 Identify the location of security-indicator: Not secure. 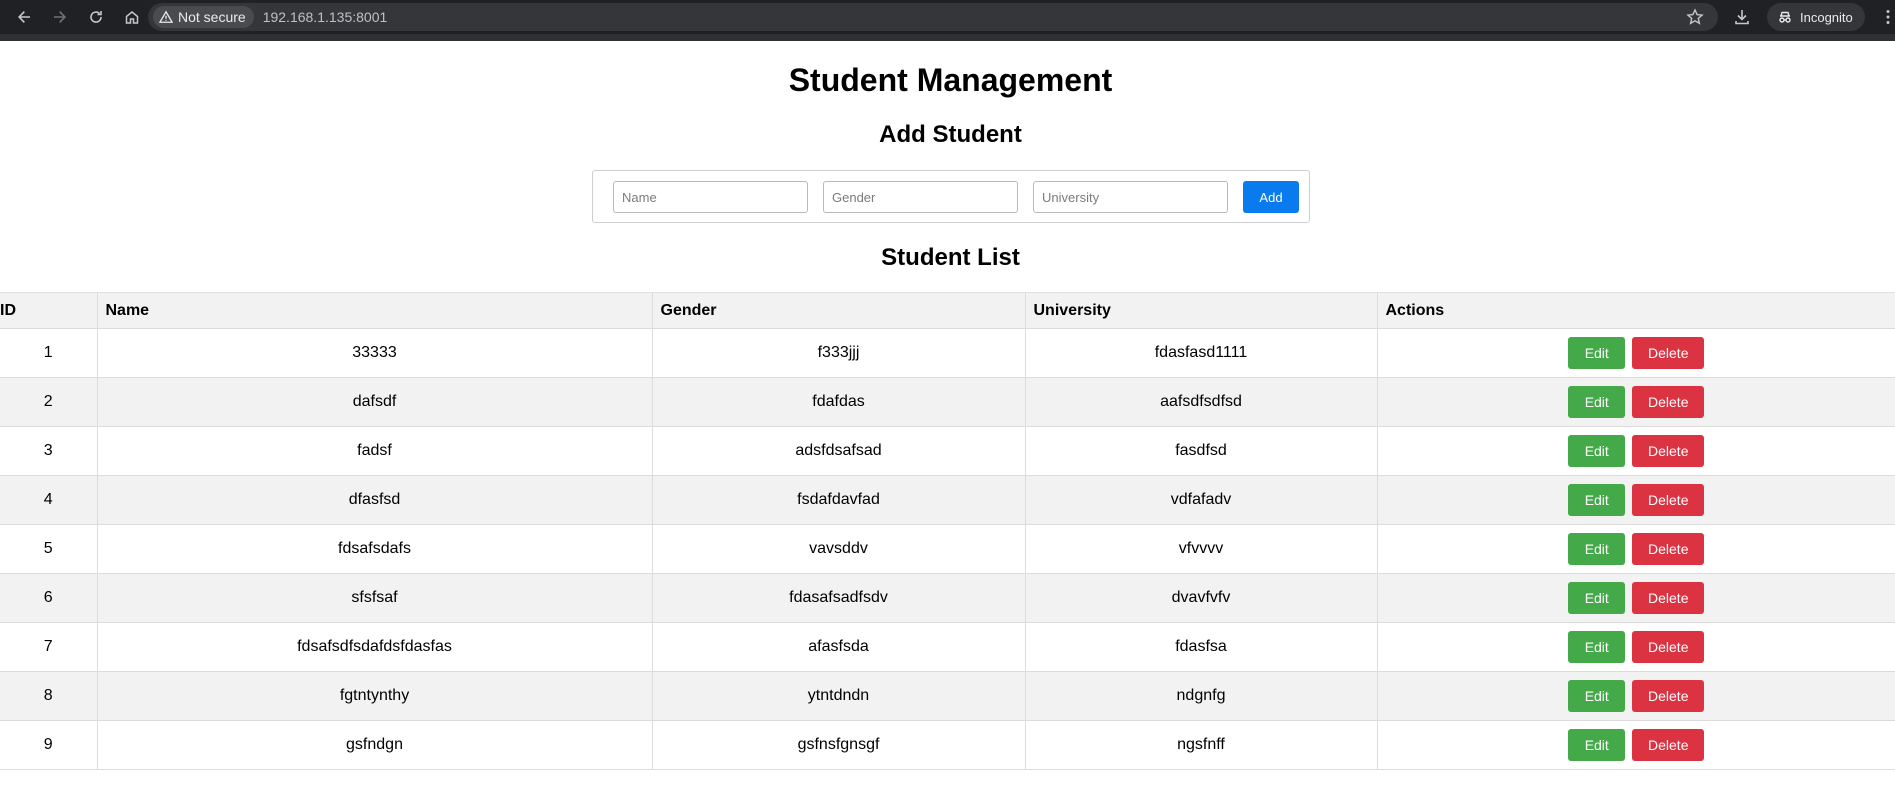
(203, 17).